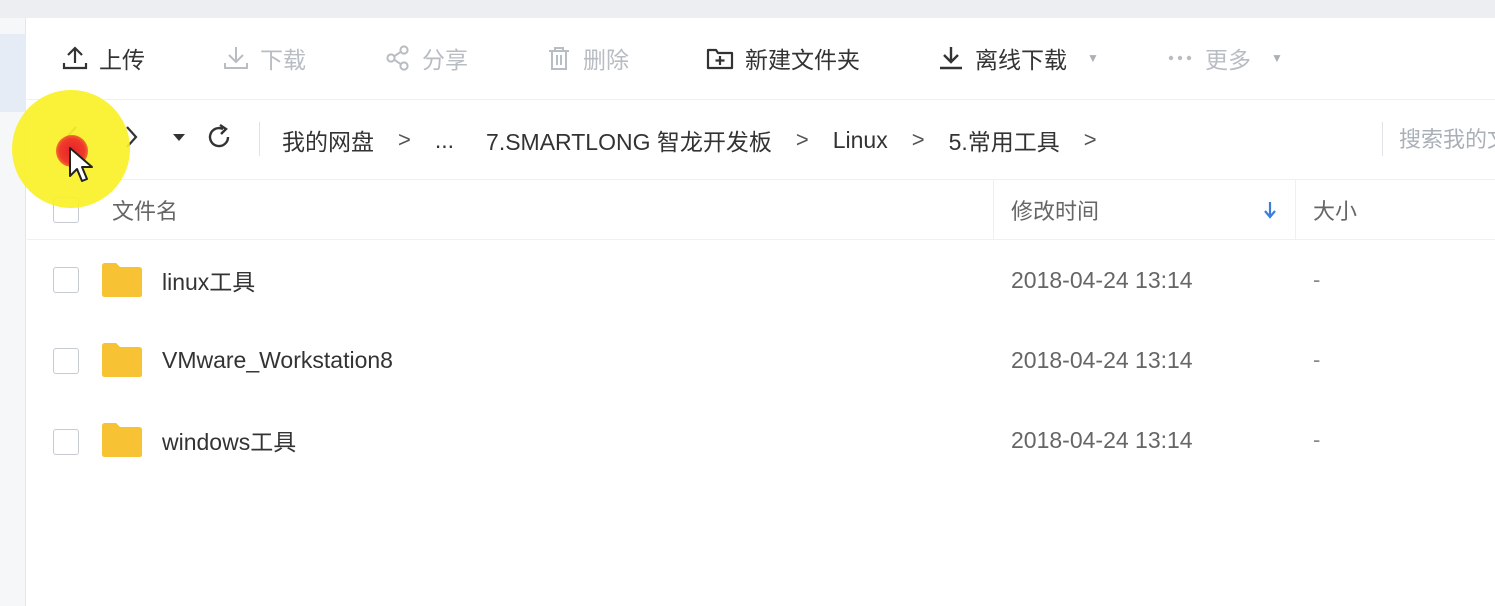 Image resolution: width=1495 pixels, height=606 pixels. Describe the element at coordinates (1004, 140) in the screenshot. I see `breadcrumb-item-common-tools: 5.常用工具` at that location.